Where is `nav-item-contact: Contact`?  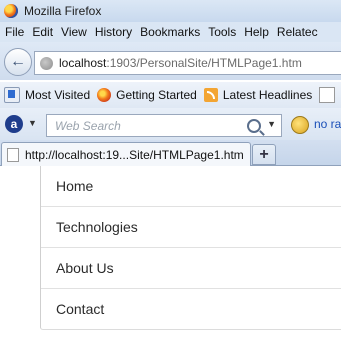 nav-item-contact: Contact is located at coordinates (191, 309).